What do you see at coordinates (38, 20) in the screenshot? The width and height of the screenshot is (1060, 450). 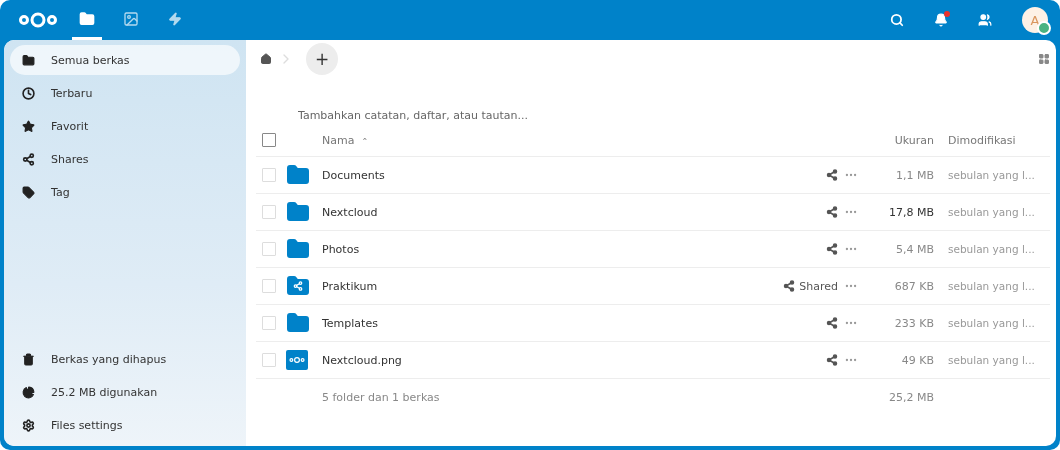 I see `logo-icon` at bounding box center [38, 20].